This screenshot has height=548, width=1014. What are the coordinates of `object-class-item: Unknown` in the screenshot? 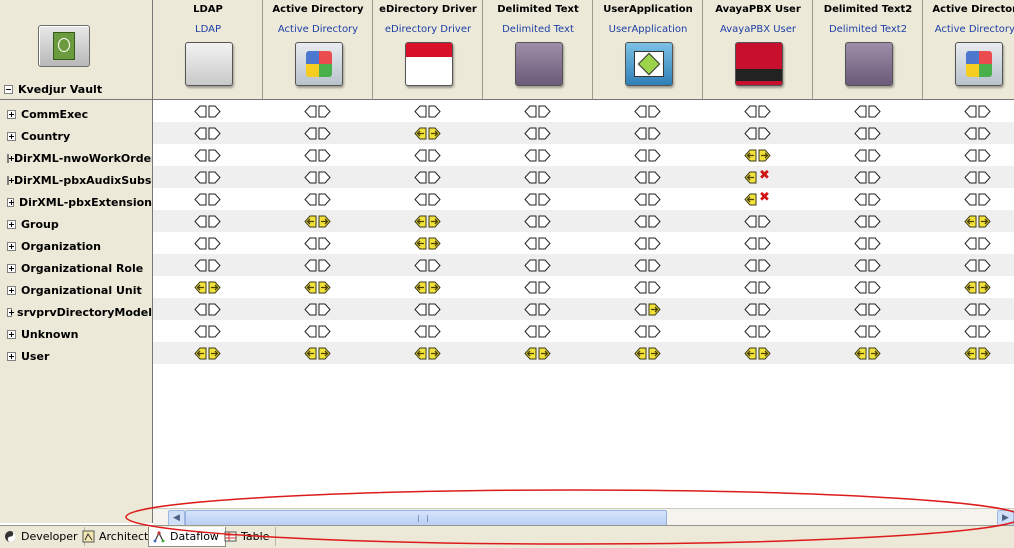 It's located at (79, 334).